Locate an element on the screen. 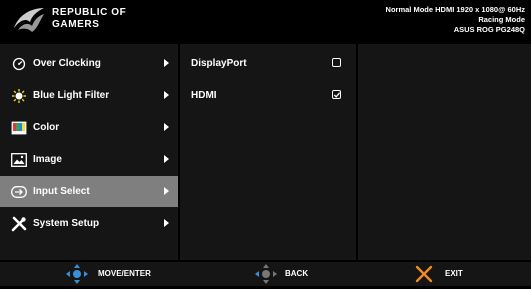  signal-status: Normal Mode HDMI 1920 x 1080@ 60Hz is located at coordinates (455, 9).